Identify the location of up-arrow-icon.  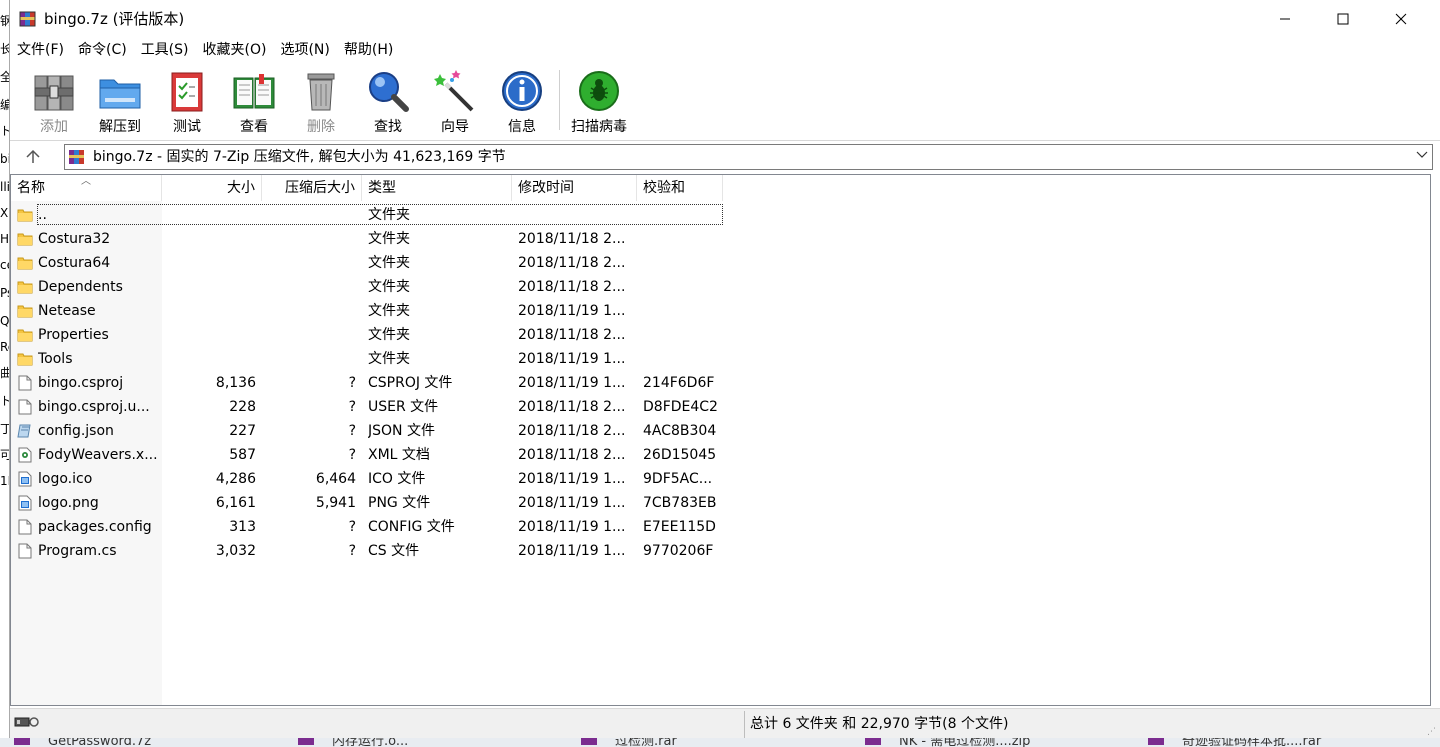
(33, 156).